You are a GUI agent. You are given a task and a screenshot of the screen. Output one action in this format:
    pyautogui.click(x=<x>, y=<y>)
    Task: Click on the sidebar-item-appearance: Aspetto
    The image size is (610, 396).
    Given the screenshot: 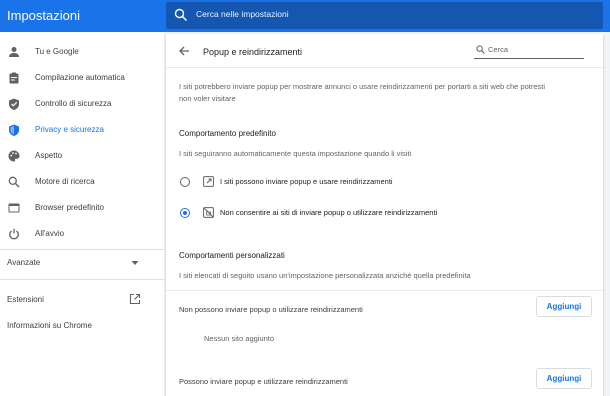 What is the action you would take?
    pyautogui.click(x=82, y=156)
    